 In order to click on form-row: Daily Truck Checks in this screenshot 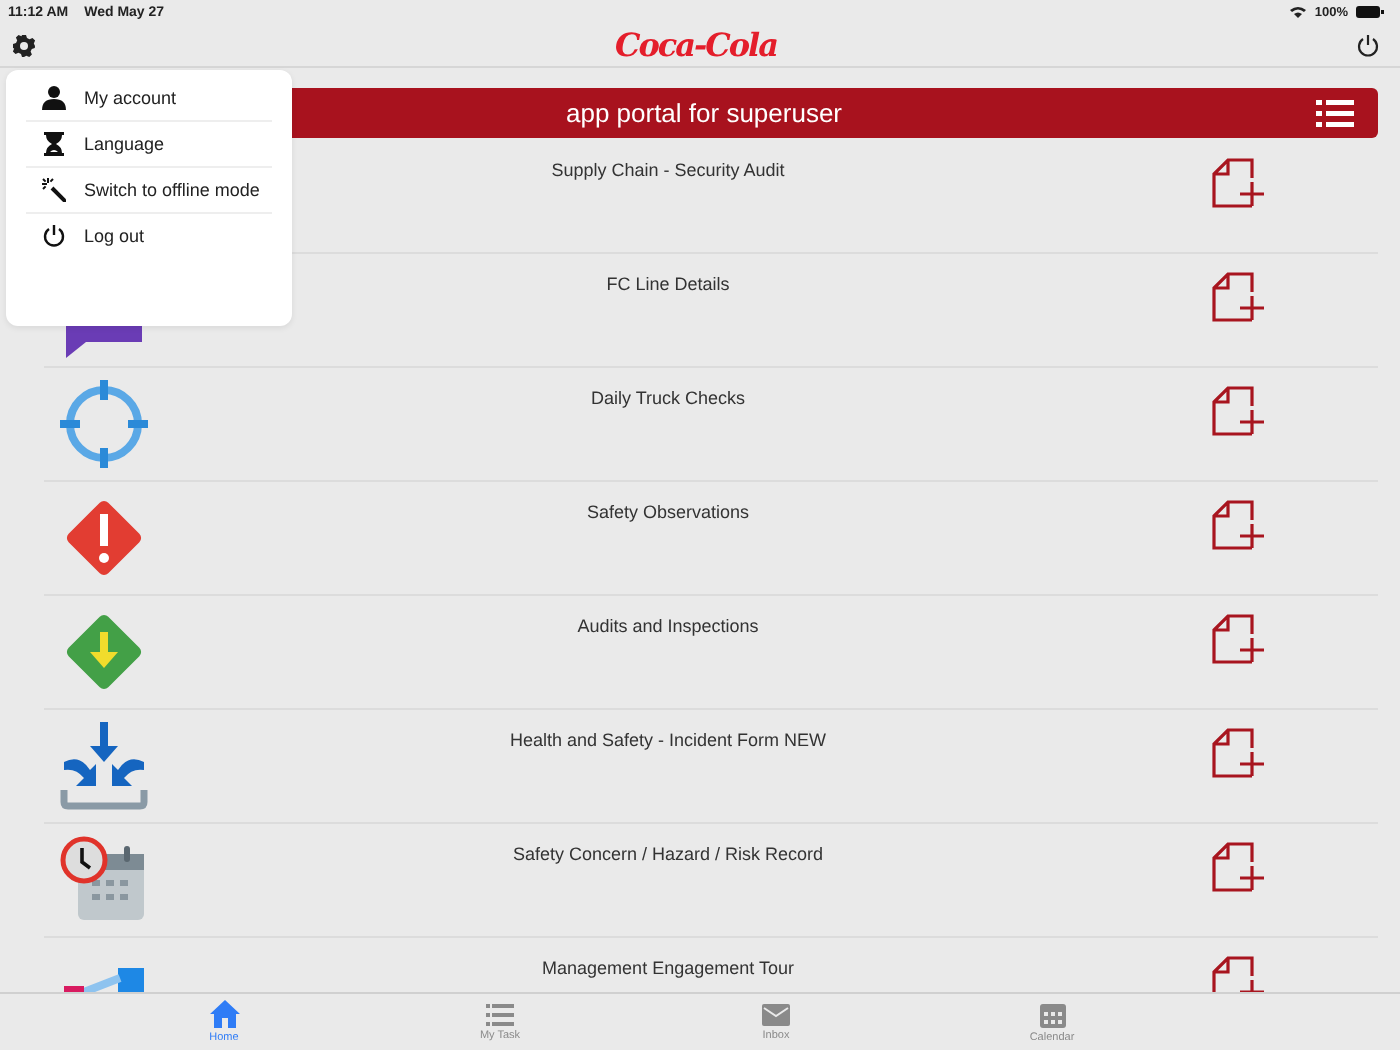, I will do `click(711, 425)`.